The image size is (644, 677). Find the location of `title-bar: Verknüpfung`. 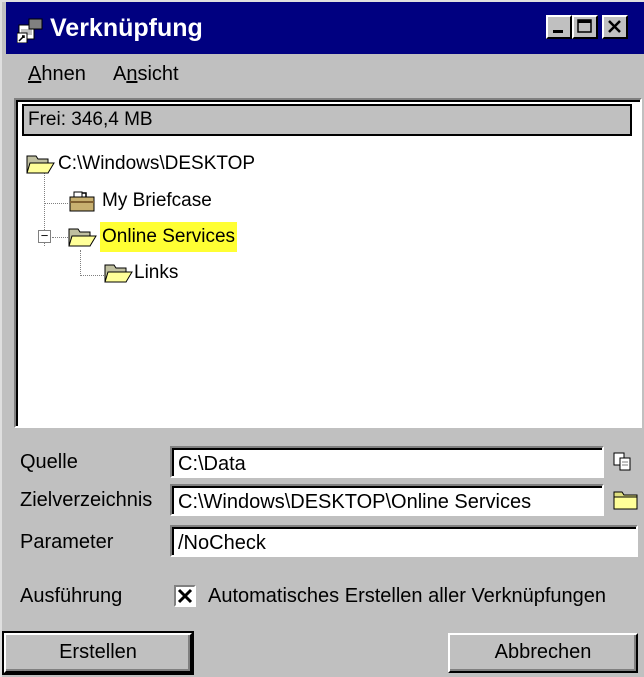

title-bar: Verknüpfung is located at coordinates (325, 28).